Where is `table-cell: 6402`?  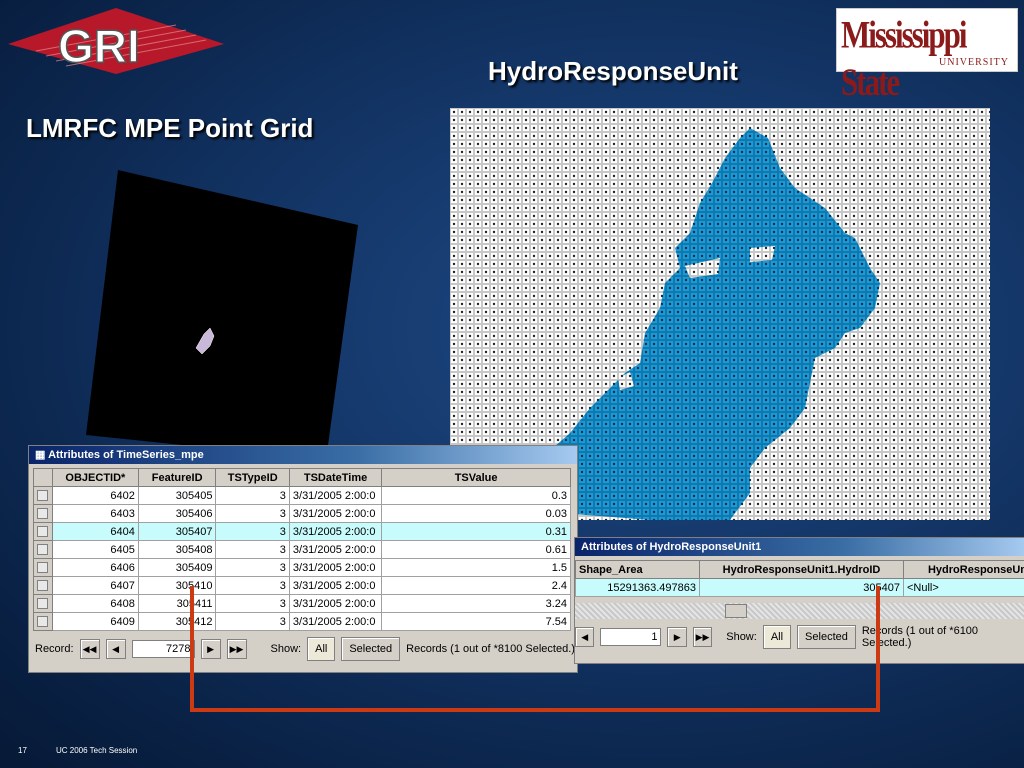 table-cell: 6402 is located at coordinates (95, 495).